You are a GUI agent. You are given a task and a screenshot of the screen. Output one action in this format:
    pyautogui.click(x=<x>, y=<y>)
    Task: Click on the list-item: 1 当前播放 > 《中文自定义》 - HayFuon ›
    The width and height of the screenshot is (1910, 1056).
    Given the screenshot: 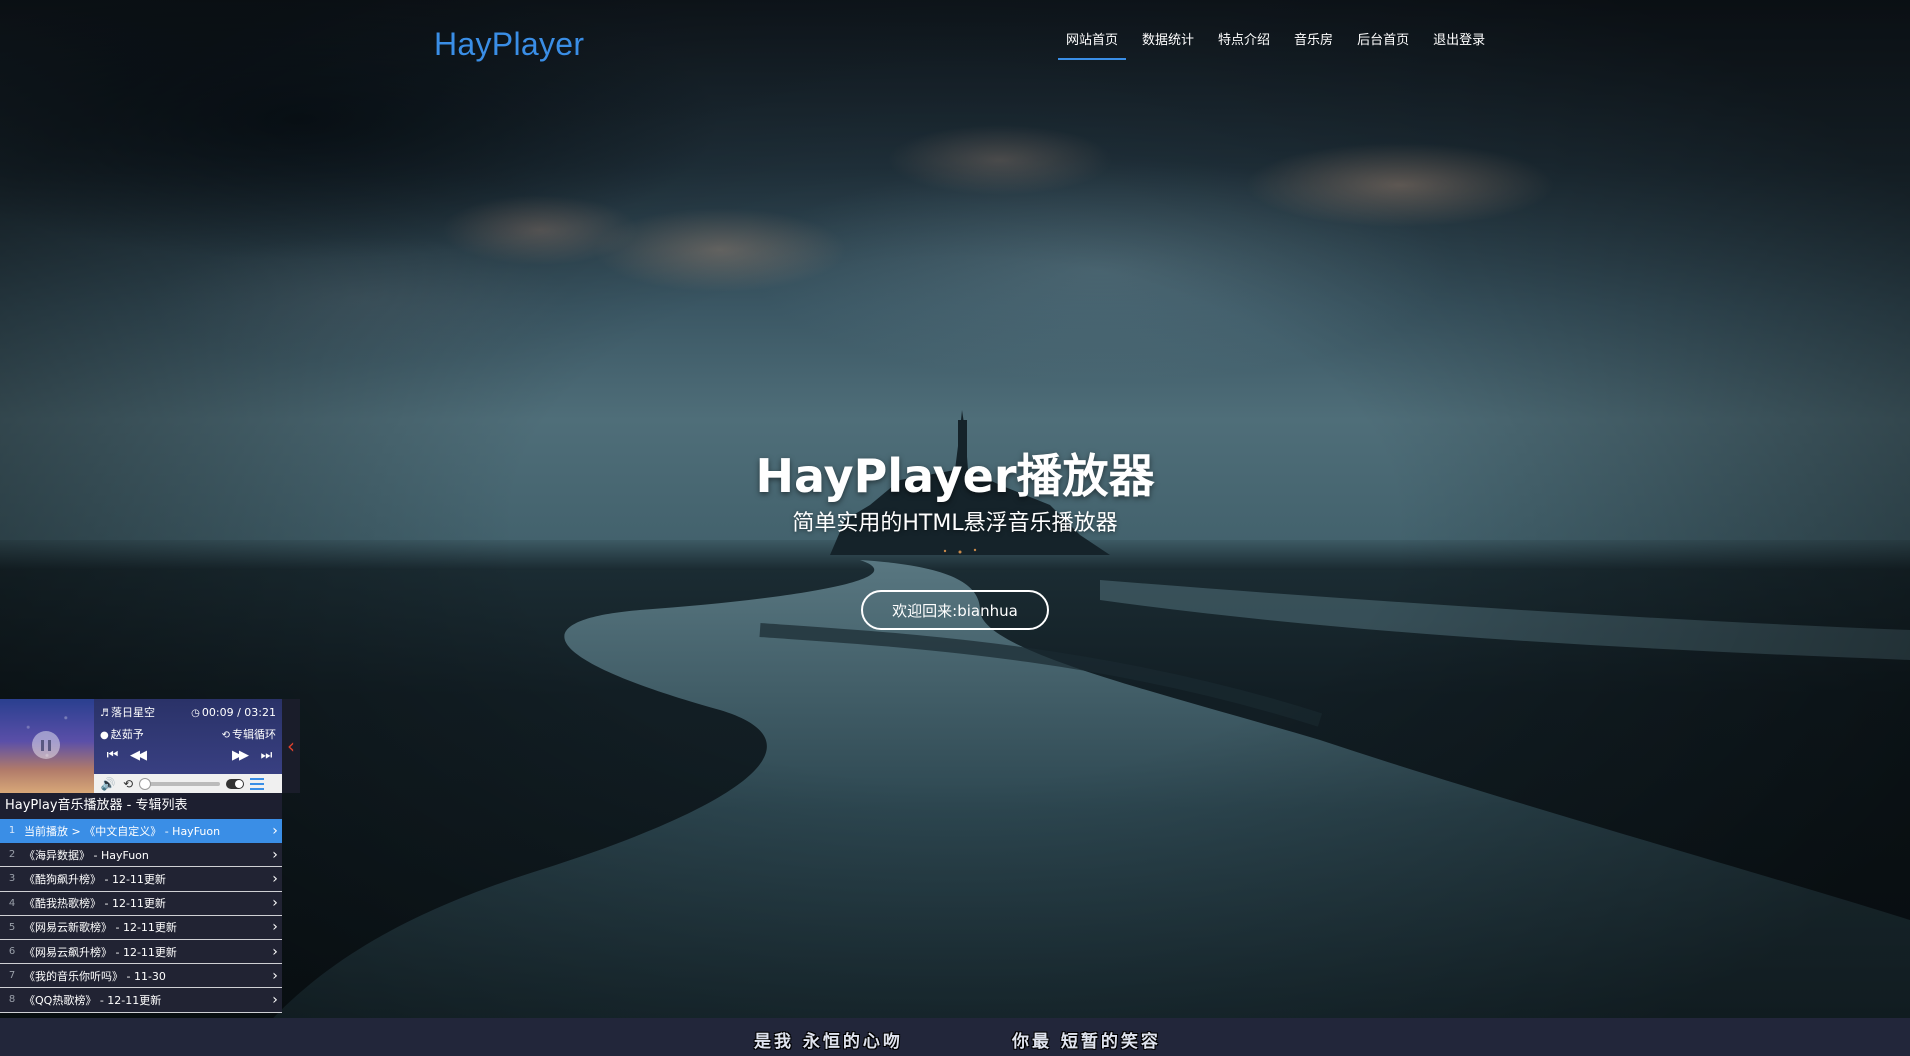 What is the action you would take?
    pyautogui.click(x=141, y=831)
    